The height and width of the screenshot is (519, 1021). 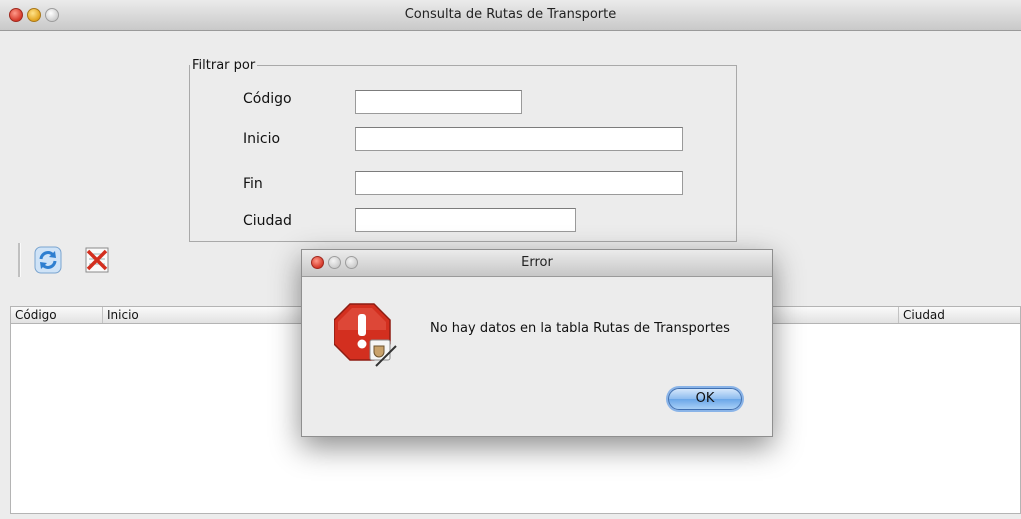 I want to click on ciudad-label: Ciudad, so click(x=267, y=221).